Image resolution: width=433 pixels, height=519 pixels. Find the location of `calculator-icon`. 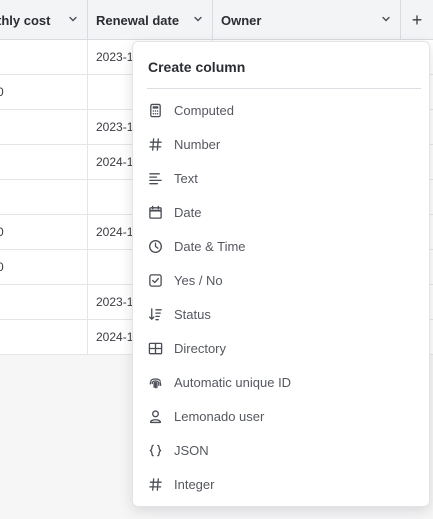

calculator-icon is located at coordinates (155, 110).